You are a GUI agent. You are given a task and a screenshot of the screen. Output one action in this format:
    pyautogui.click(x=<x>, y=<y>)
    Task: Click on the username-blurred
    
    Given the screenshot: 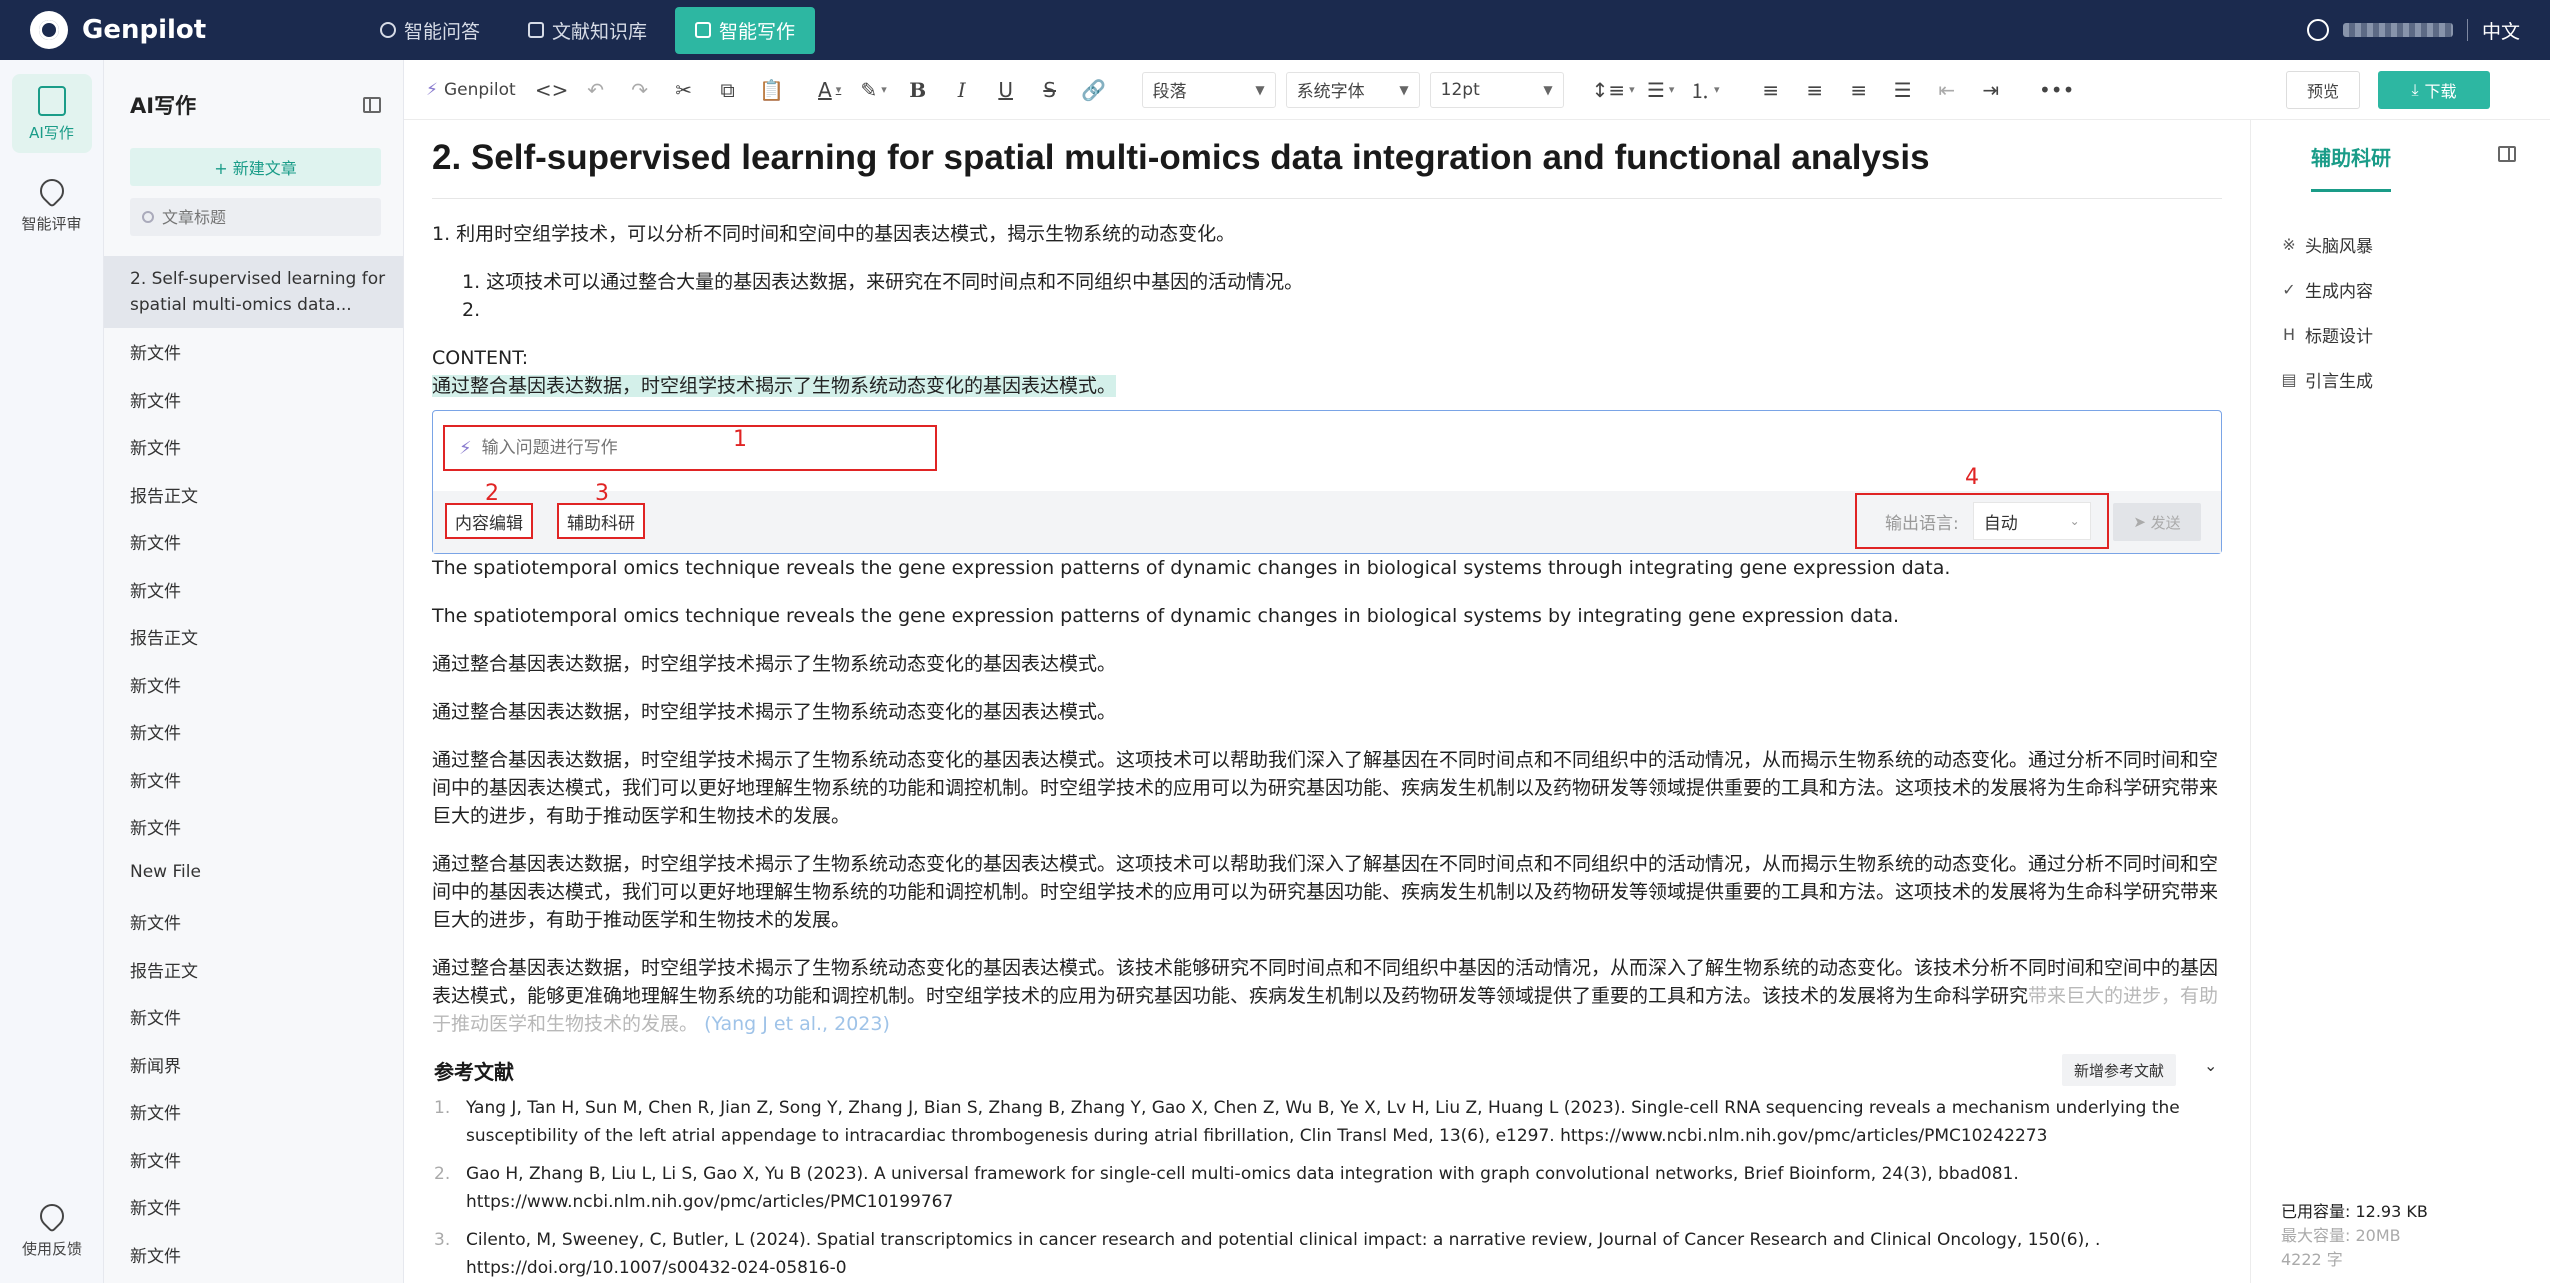 What is the action you would take?
    pyautogui.click(x=2397, y=30)
    